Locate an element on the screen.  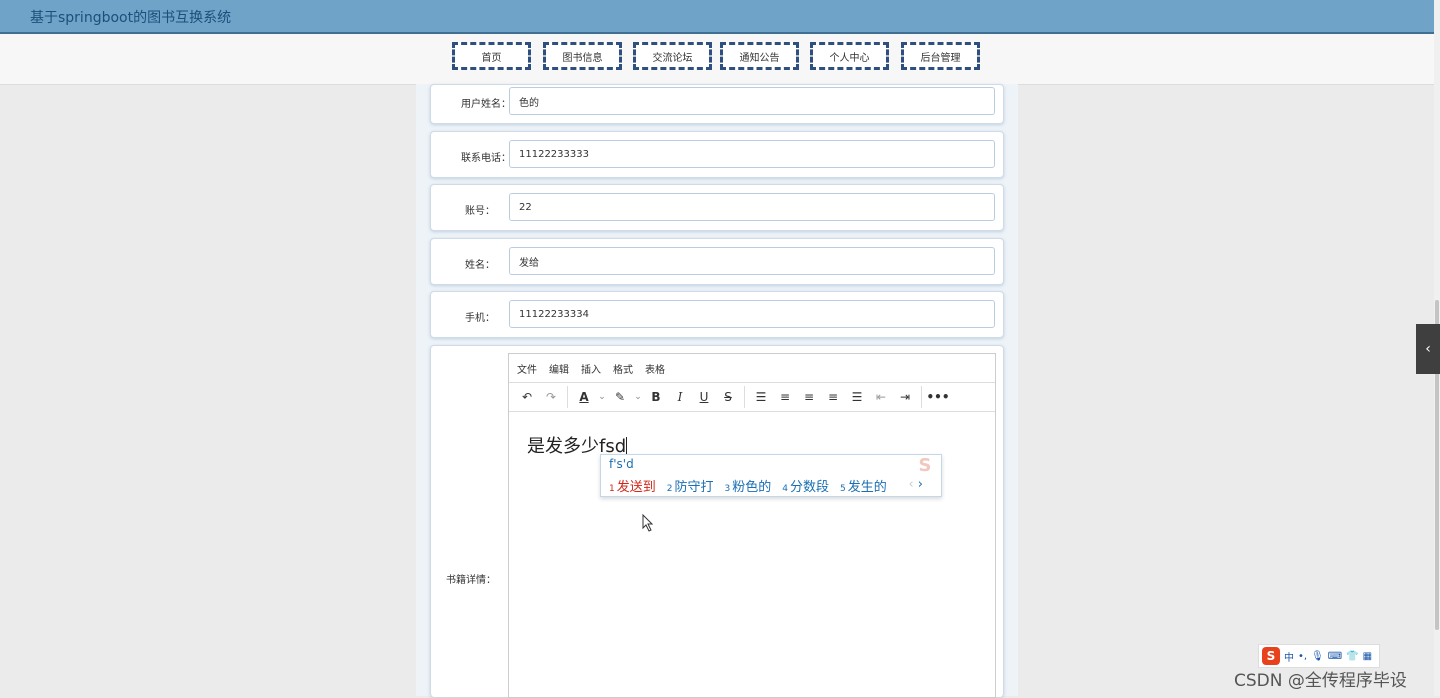
ime-status-bar: S 中 •, 🎙 ⌨ 👕 ▦ is located at coordinates (1319, 656).